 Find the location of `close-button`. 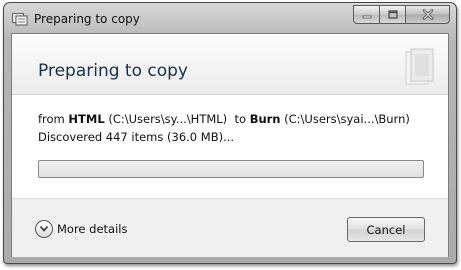

close-button is located at coordinates (427, 14).